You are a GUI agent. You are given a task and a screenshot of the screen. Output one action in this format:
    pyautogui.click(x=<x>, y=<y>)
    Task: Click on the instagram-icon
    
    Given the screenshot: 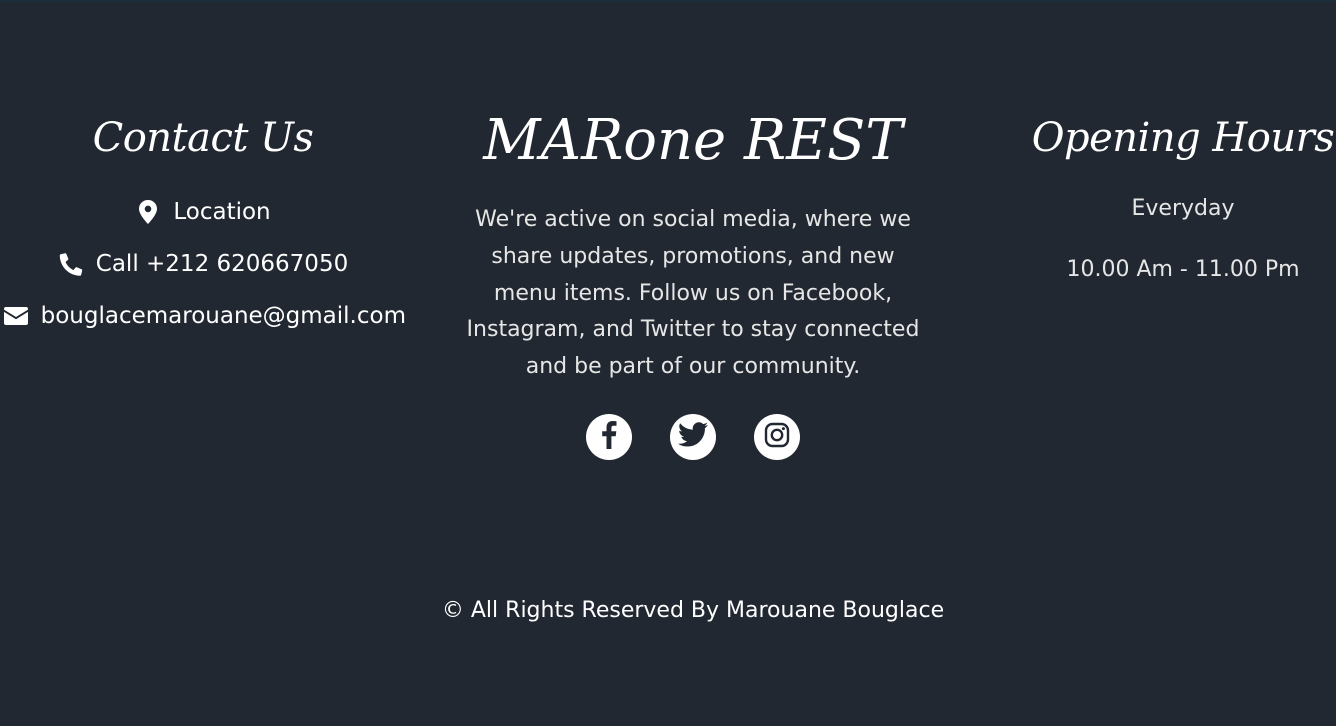 What is the action you would take?
    pyautogui.click(x=777, y=437)
    